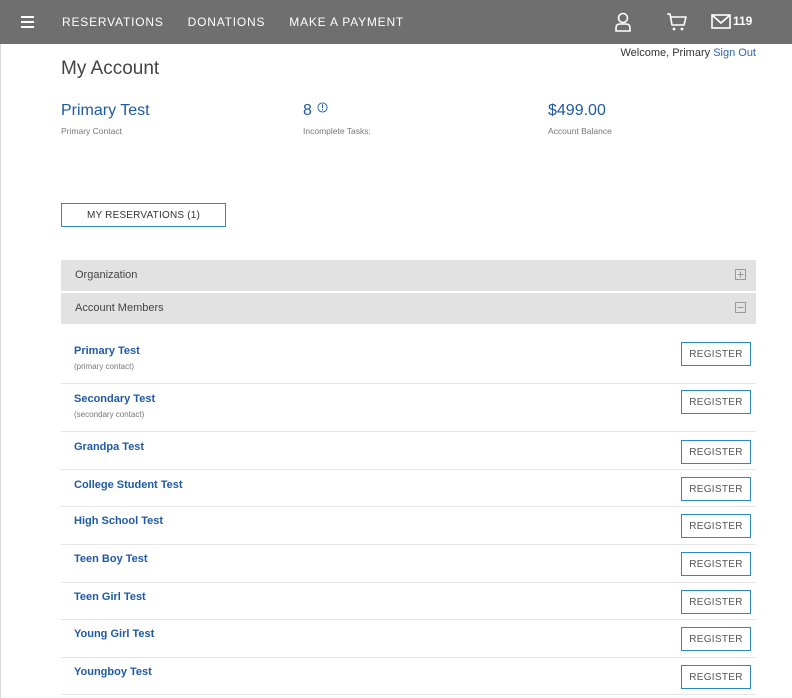 Image resolution: width=792 pixels, height=698 pixels. Describe the element at coordinates (721, 21) in the screenshot. I see `mail-icon` at that location.